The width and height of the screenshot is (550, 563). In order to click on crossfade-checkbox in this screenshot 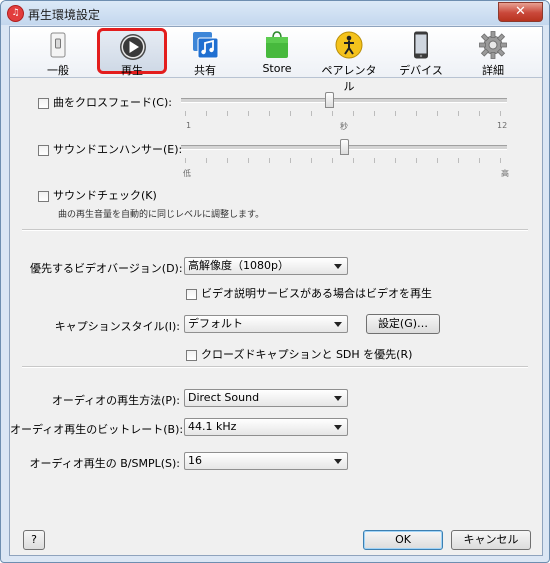, I will do `click(43, 103)`.